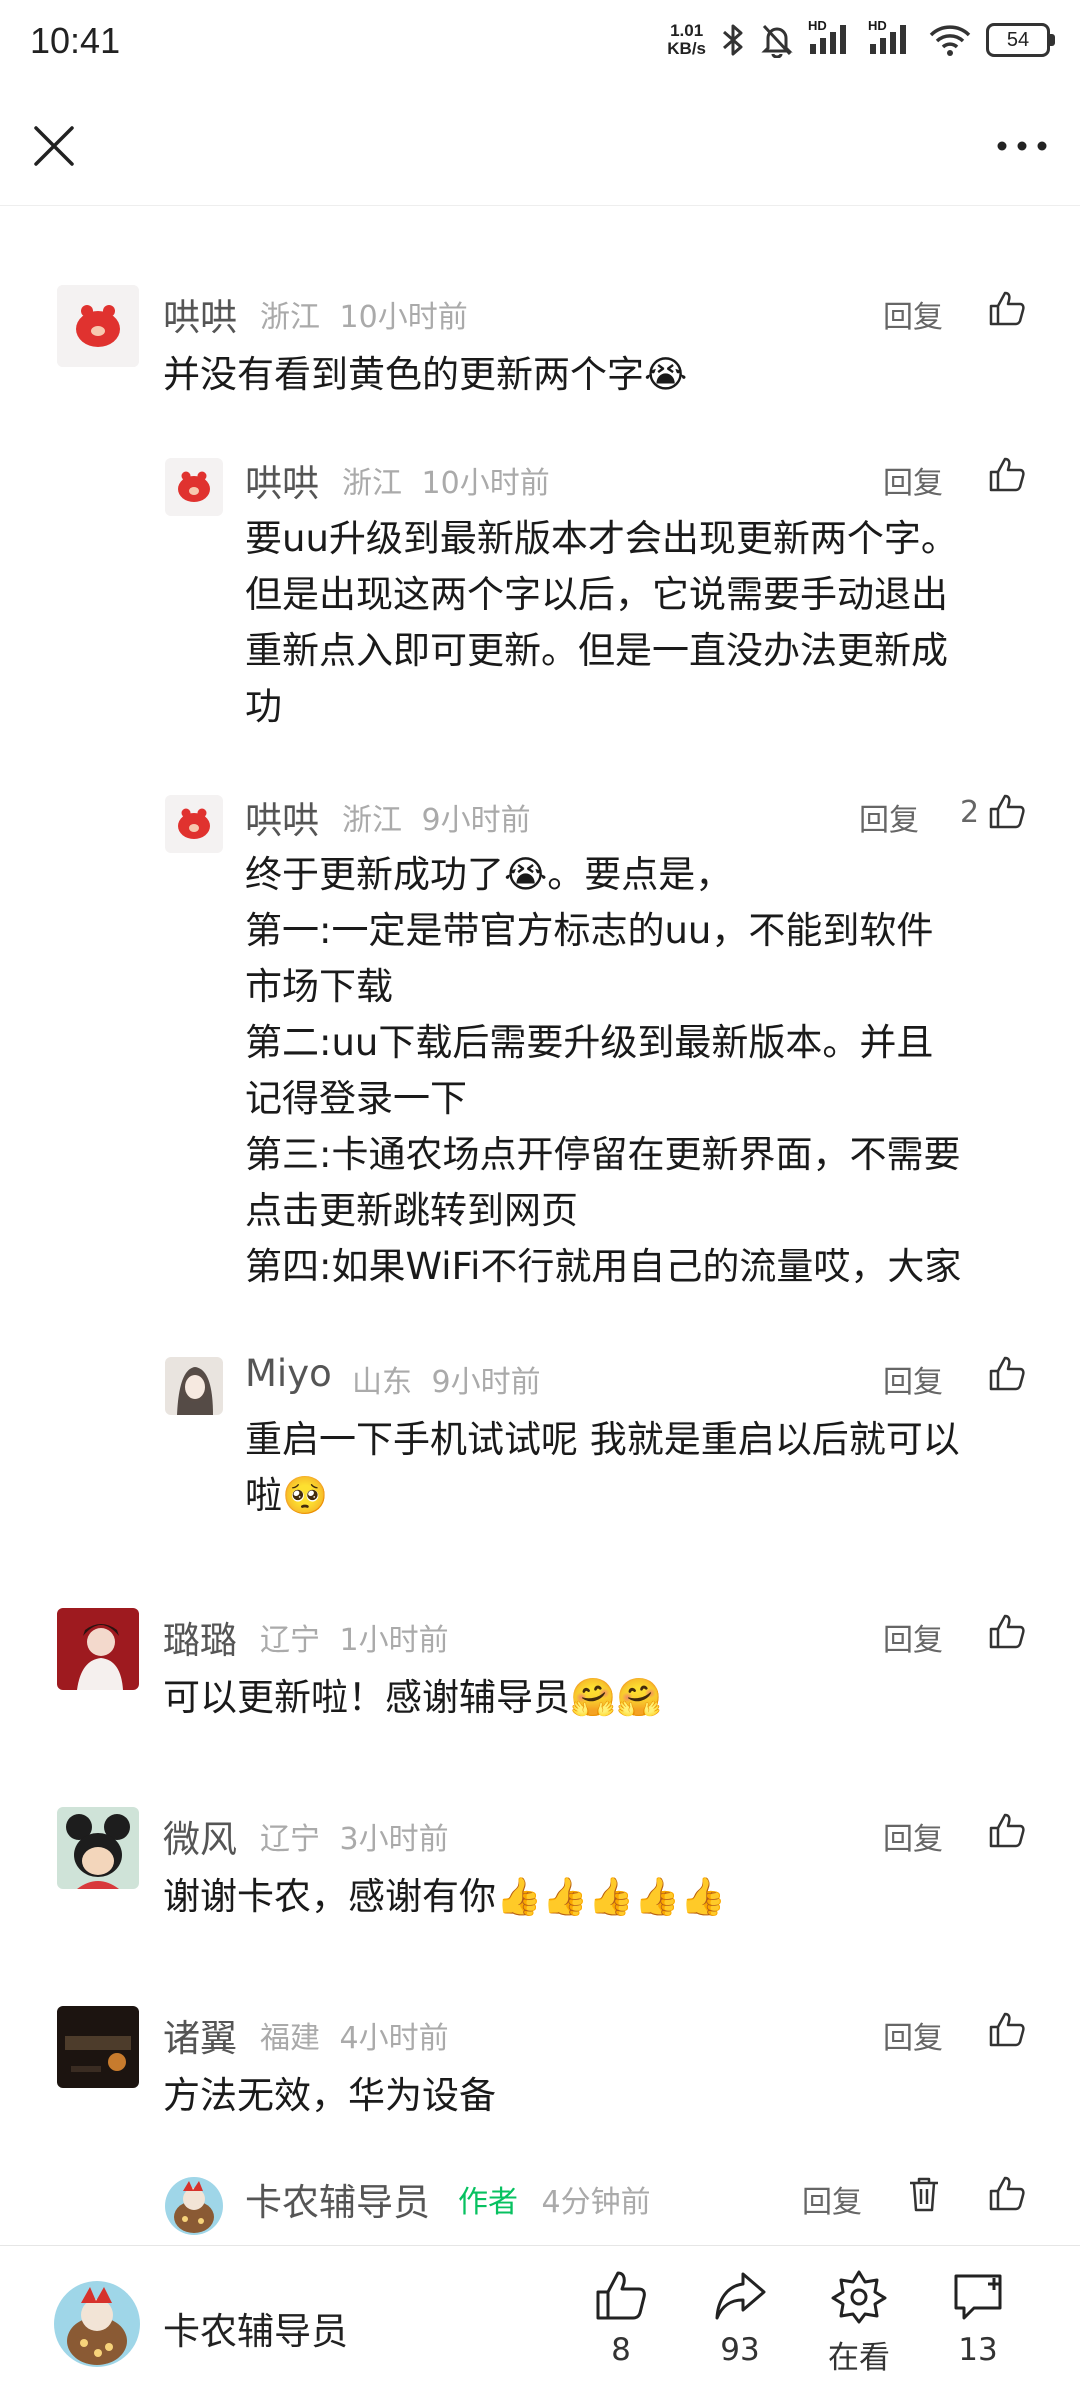 The image size is (1080, 2402). What do you see at coordinates (859, 2358) in the screenshot?
I see `watching-label: 在看` at bounding box center [859, 2358].